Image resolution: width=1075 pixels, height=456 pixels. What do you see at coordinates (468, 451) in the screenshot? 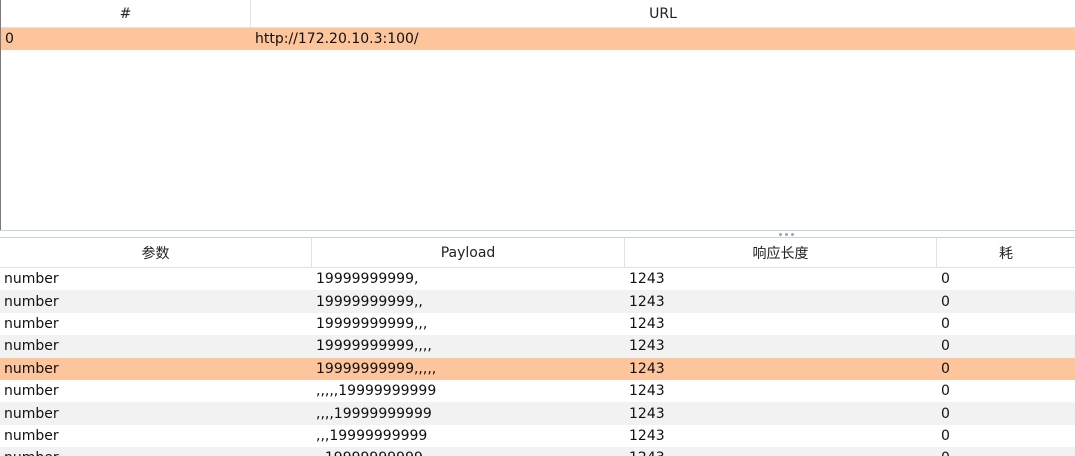
I see `cell-payload: ,,19999999999` at bounding box center [468, 451].